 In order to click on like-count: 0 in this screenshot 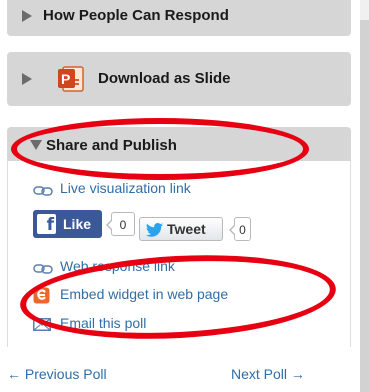, I will do `click(120, 224)`.